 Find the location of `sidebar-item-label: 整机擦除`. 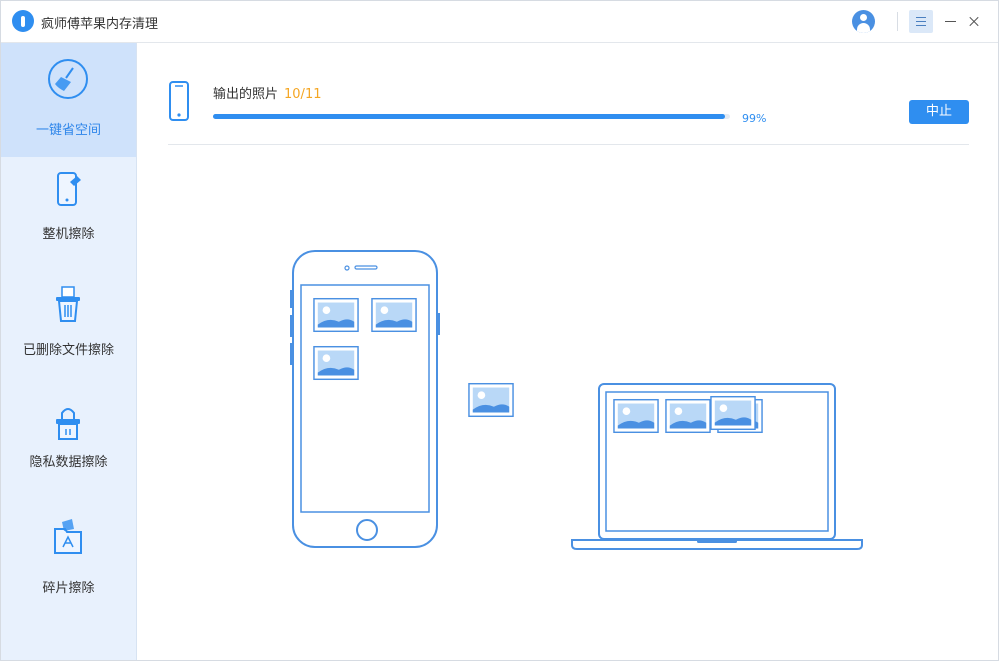

sidebar-item-label: 整机擦除 is located at coordinates (68, 234).